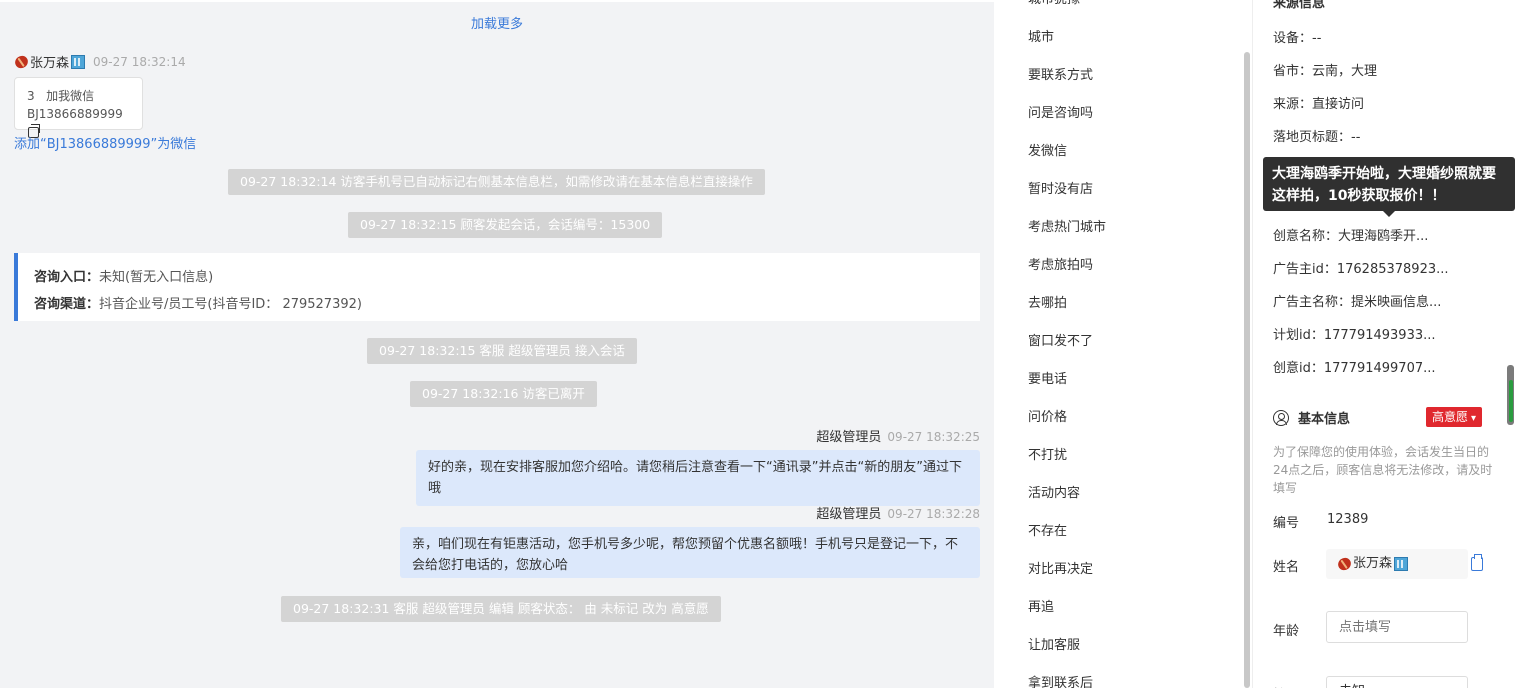  Describe the element at coordinates (1317, 137) in the screenshot. I see `source-field: 落地页标题：--` at that location.